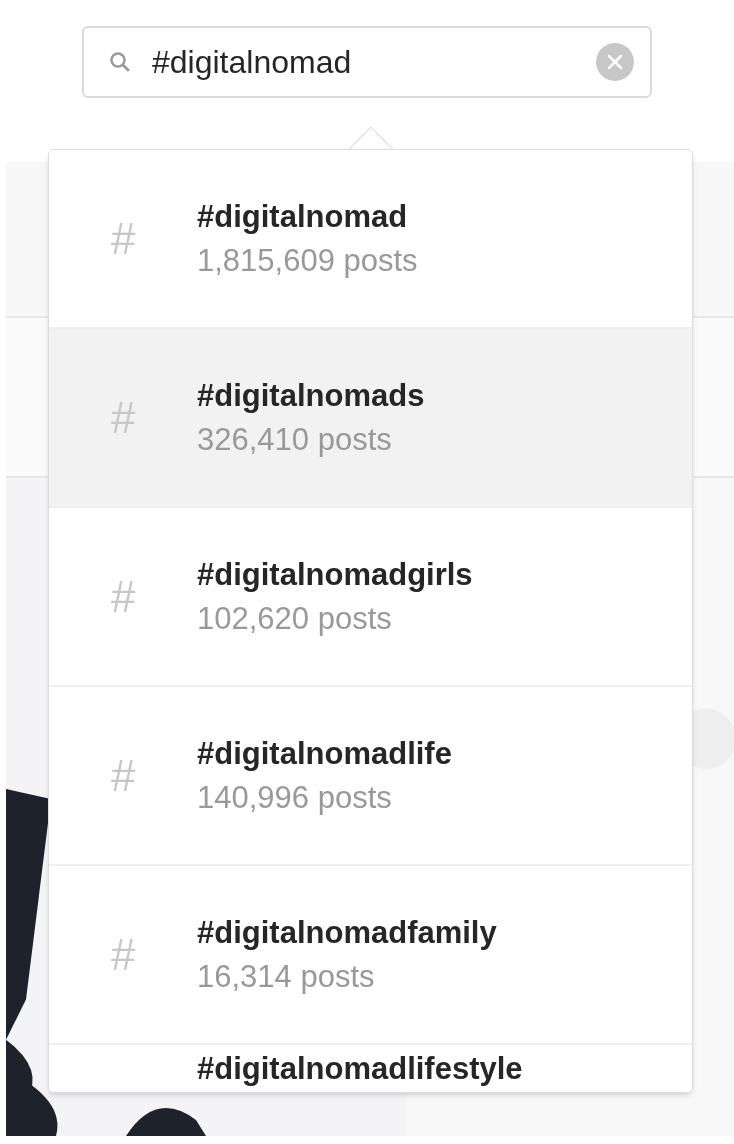  What do you see at coordinates (286, 976) in the screenshot?
I see `post-count: 16,314 posts` at bounding box center [286, 976].